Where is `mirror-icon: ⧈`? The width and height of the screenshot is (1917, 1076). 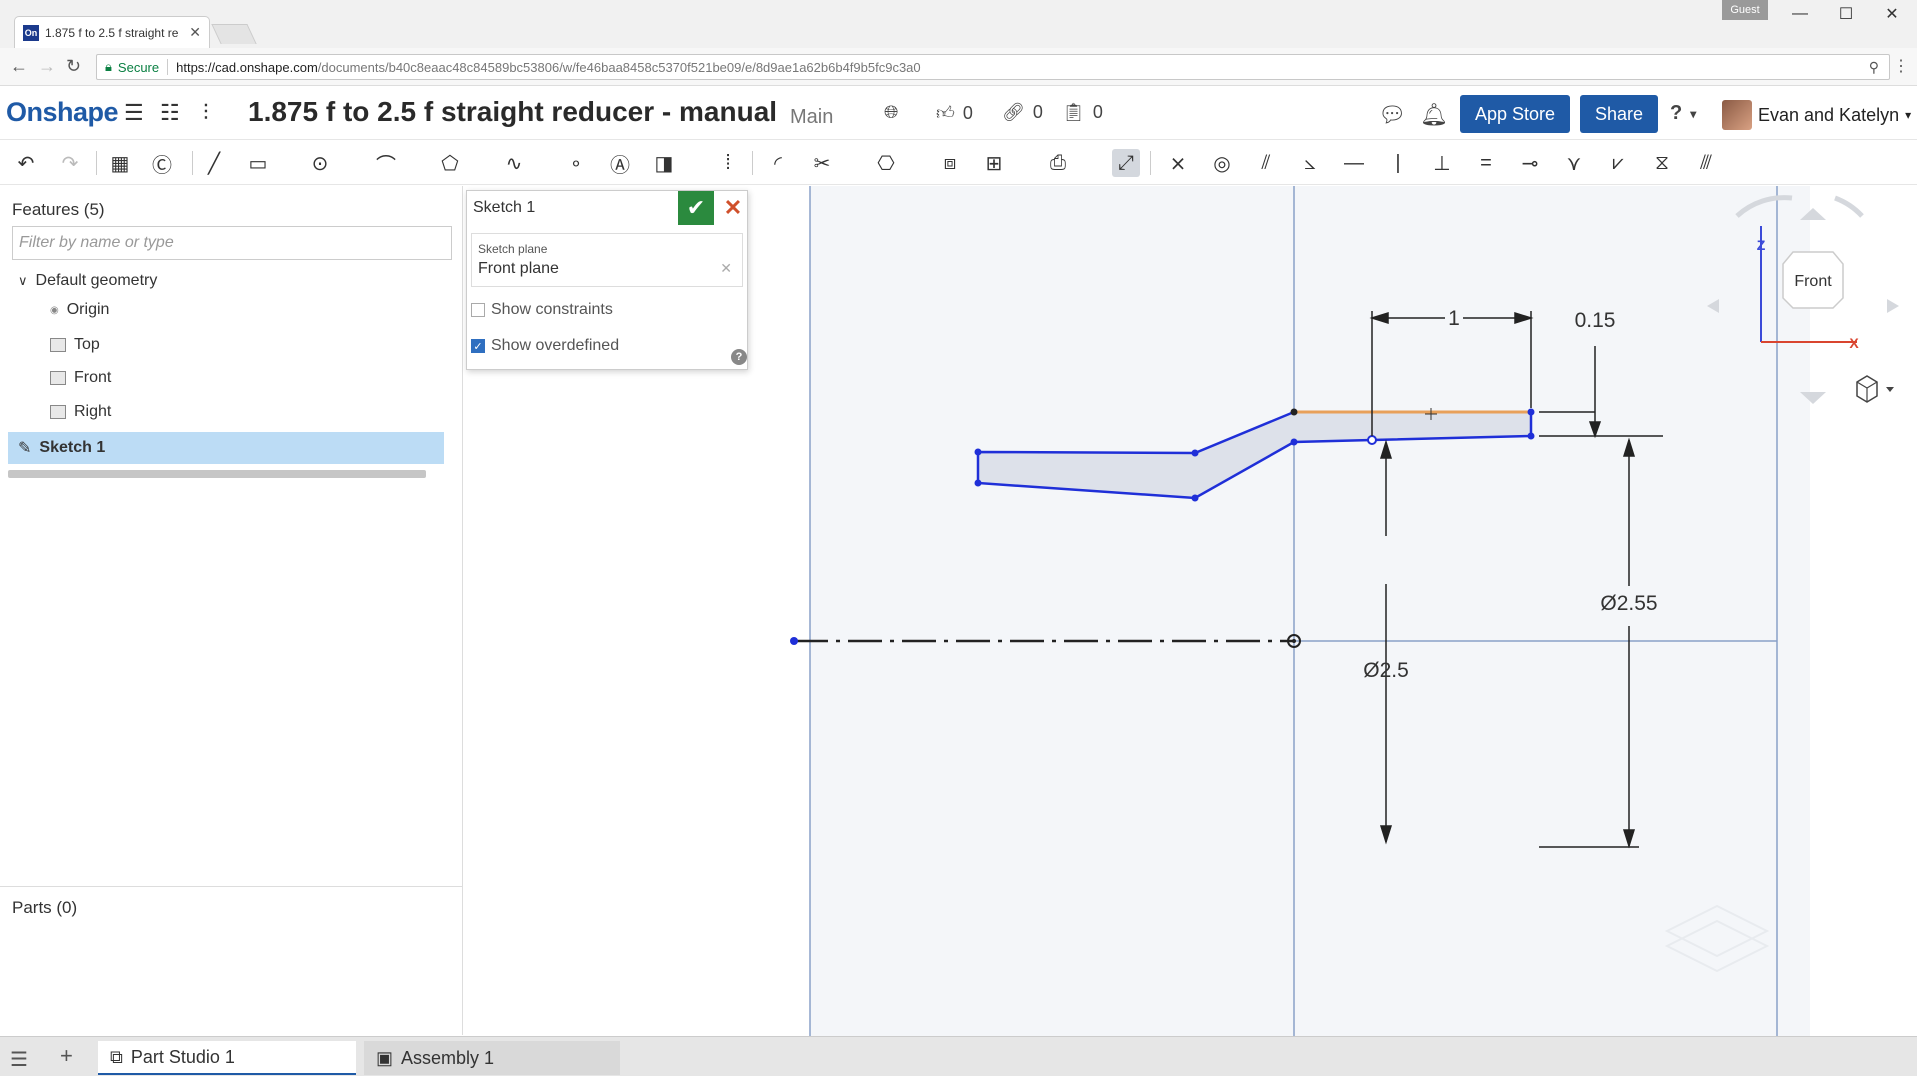
mirror-icon: ⧈ is located at coordinates (950, 163).